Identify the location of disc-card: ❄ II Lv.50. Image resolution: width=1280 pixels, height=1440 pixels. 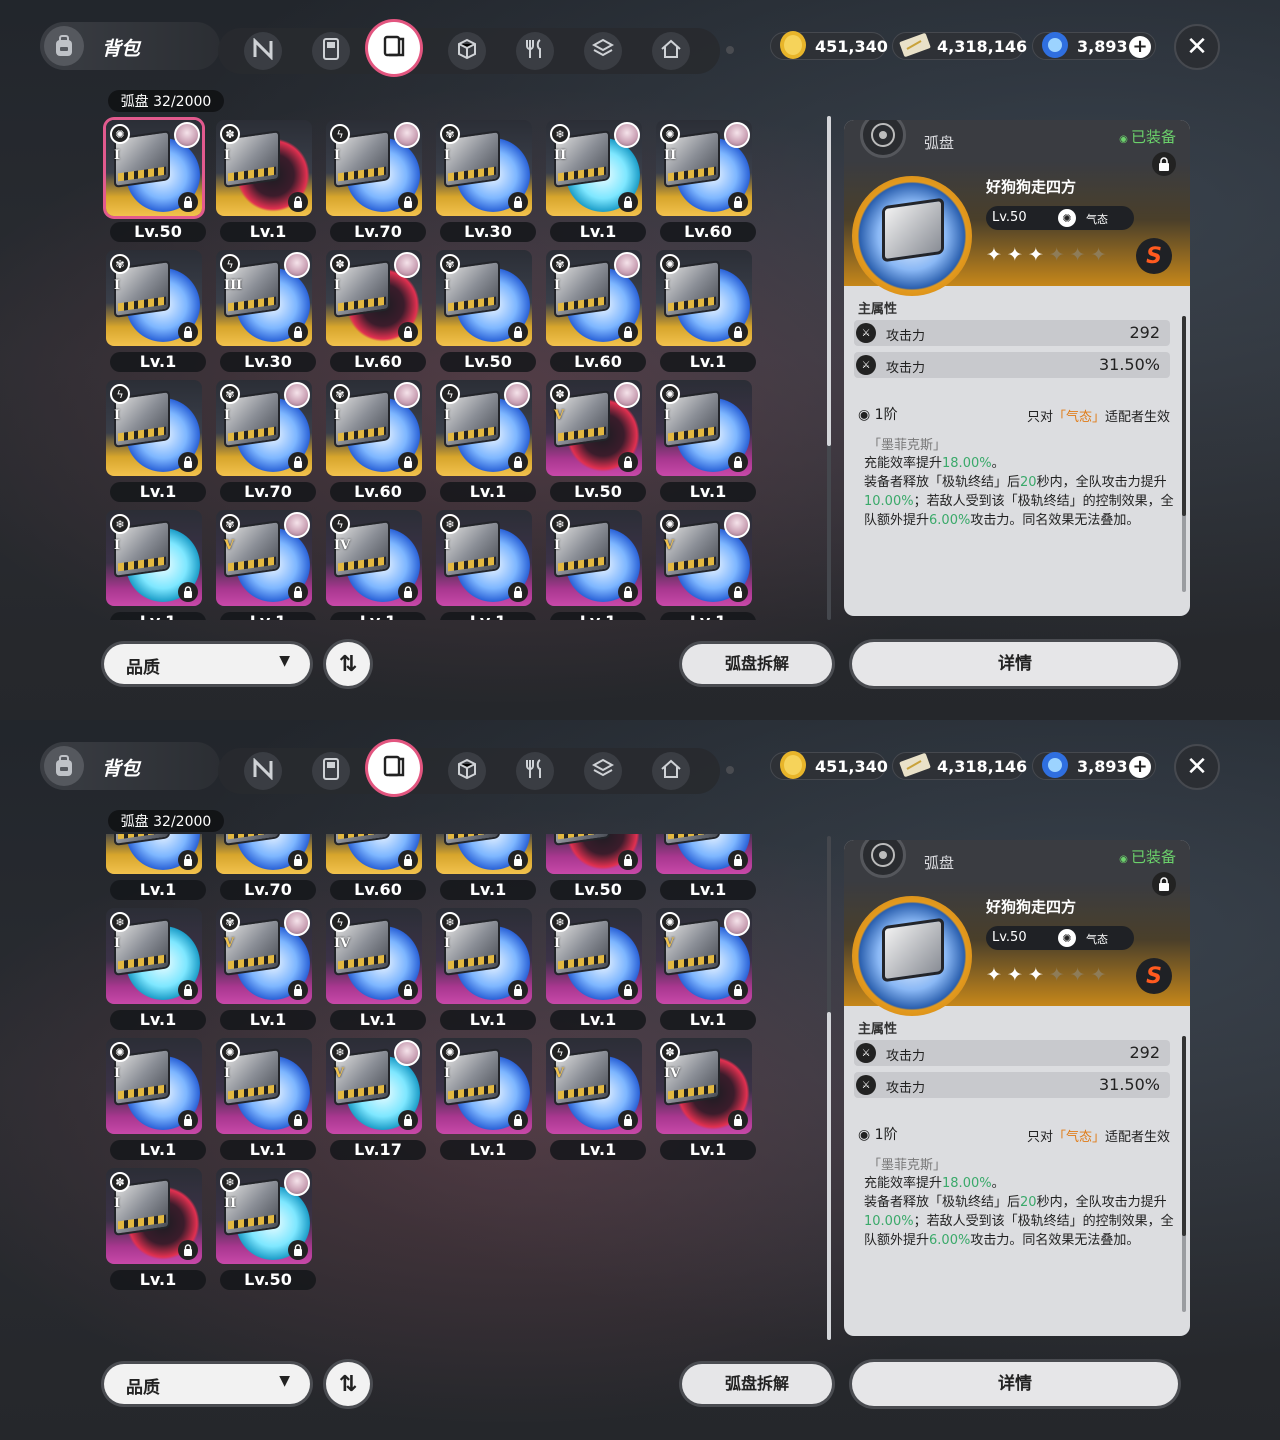
(265, 1229).